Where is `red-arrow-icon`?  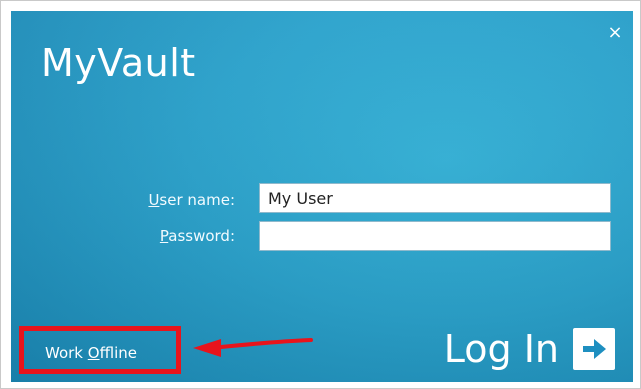
red-arrow-icon is located at coordinates (253, 347).